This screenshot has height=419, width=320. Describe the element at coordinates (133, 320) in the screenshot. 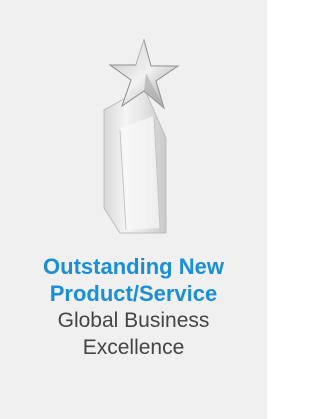

I see `award-org-line1: Global Business` at that location.